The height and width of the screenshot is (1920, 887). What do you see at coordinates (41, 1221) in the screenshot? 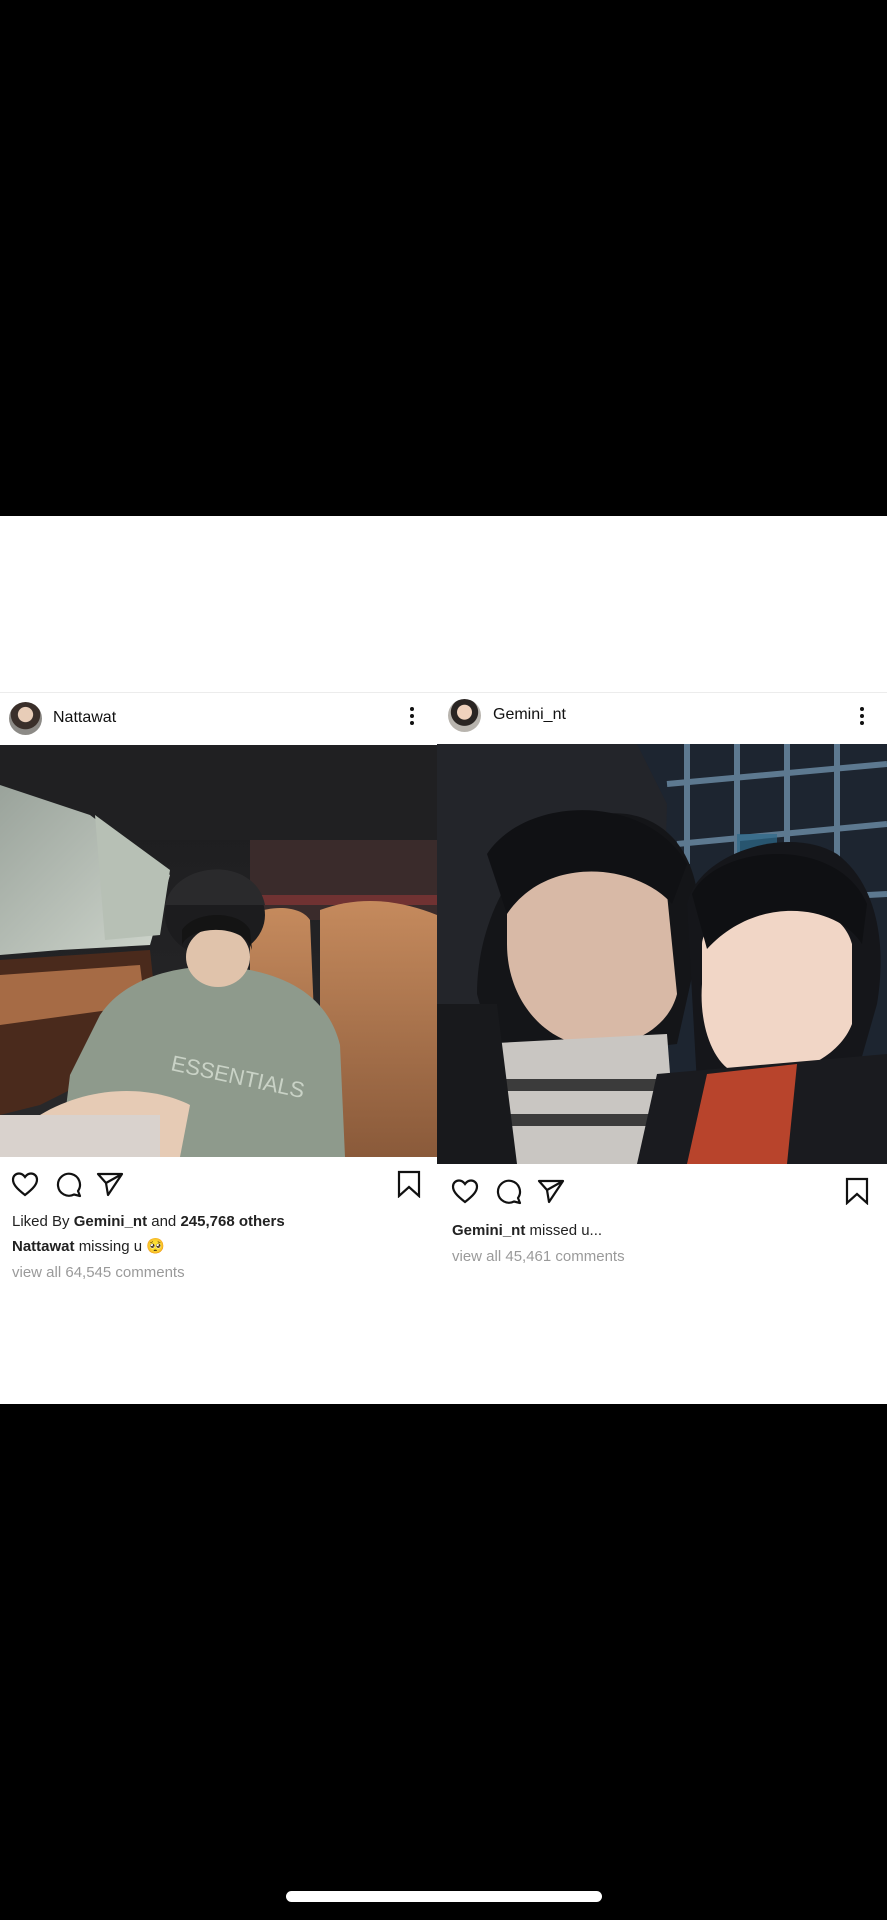
I see `likes-prefix: Liked By` at bounding box center [41, 1221].